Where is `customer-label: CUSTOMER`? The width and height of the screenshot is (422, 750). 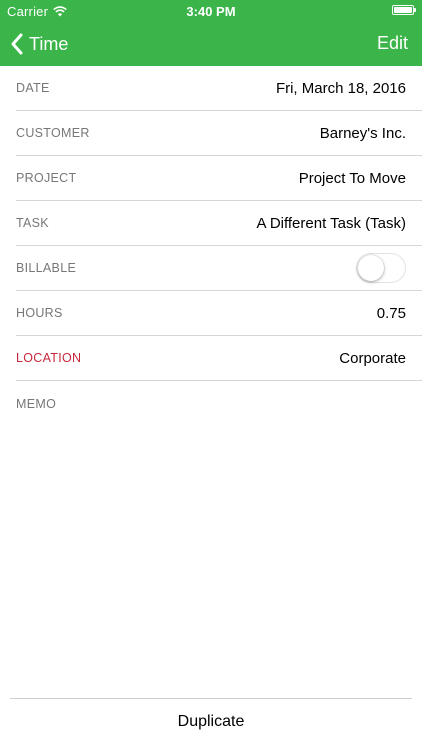
customer-label: CUSTOMER is located at coordinates (53, 133).